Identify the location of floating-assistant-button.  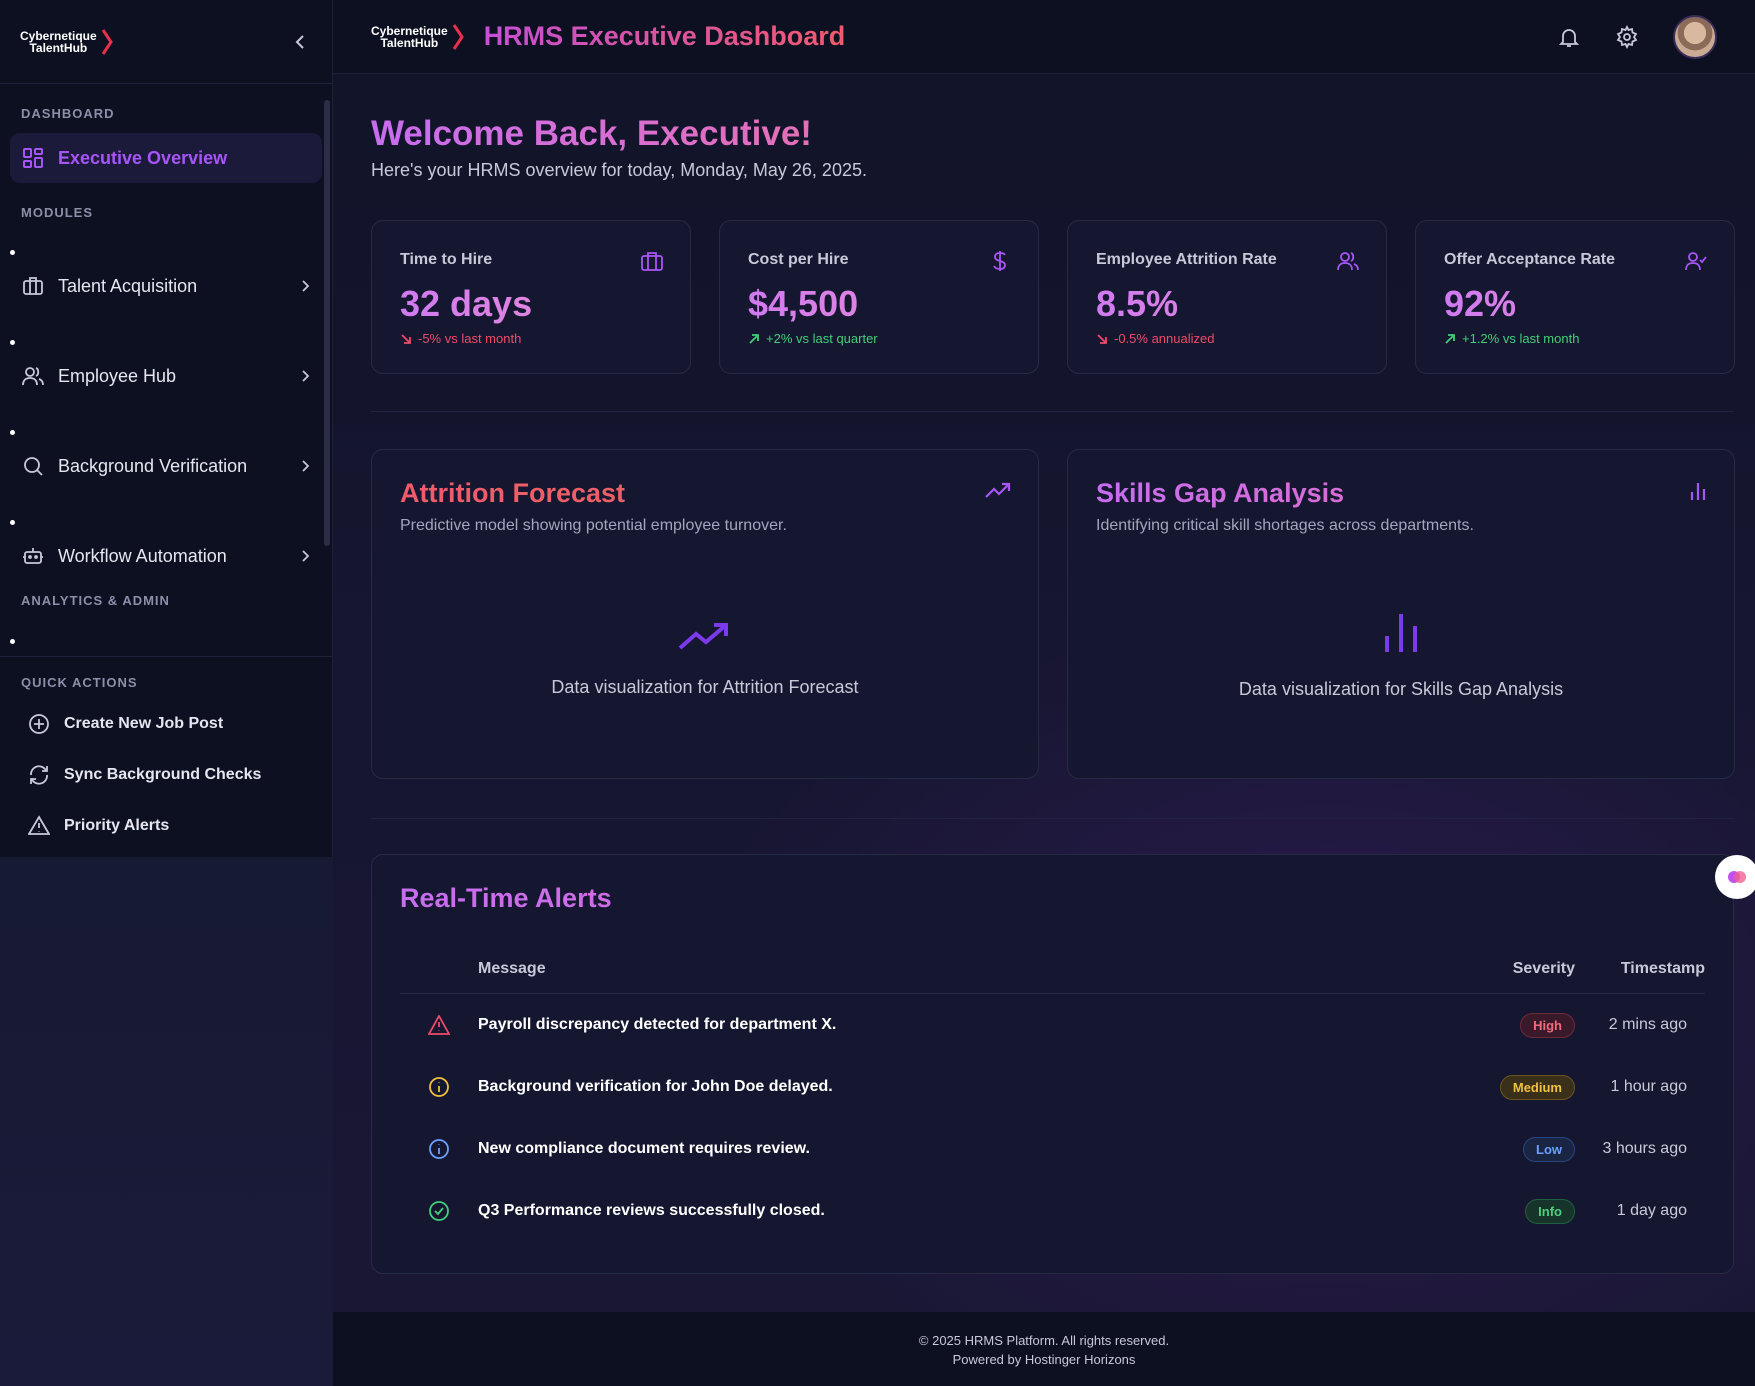
(1735, 877).